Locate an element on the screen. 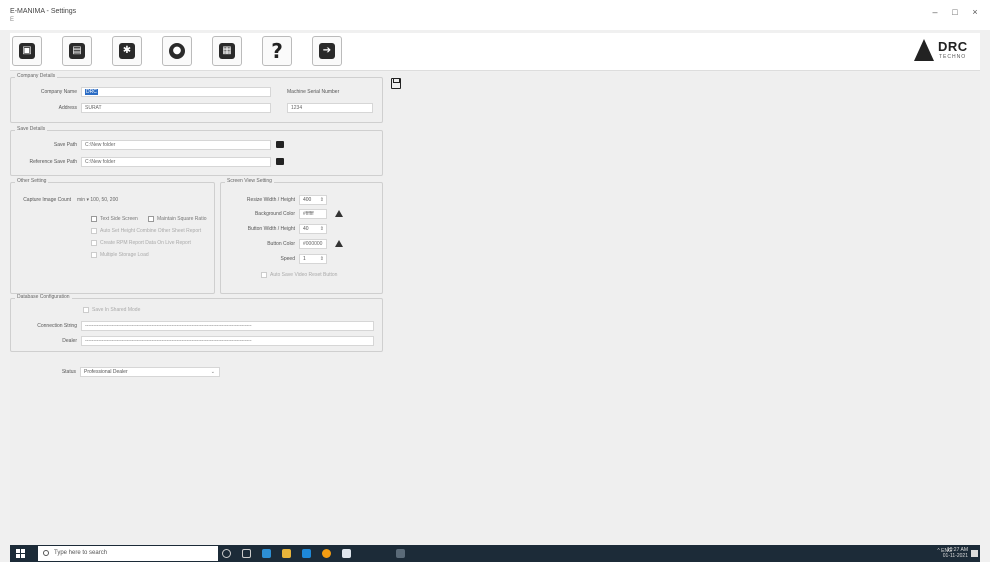  resize-value: 400 is located at coordinates (307, 200).